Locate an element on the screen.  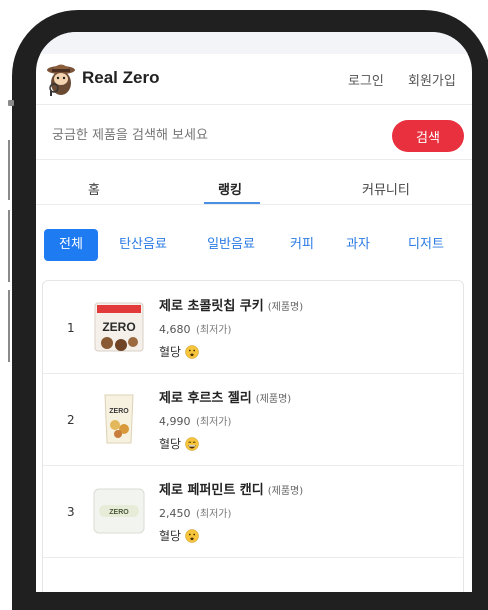
product-title: 제로 초콜릿칩 쿠키 is located at coordinates (211, 306).